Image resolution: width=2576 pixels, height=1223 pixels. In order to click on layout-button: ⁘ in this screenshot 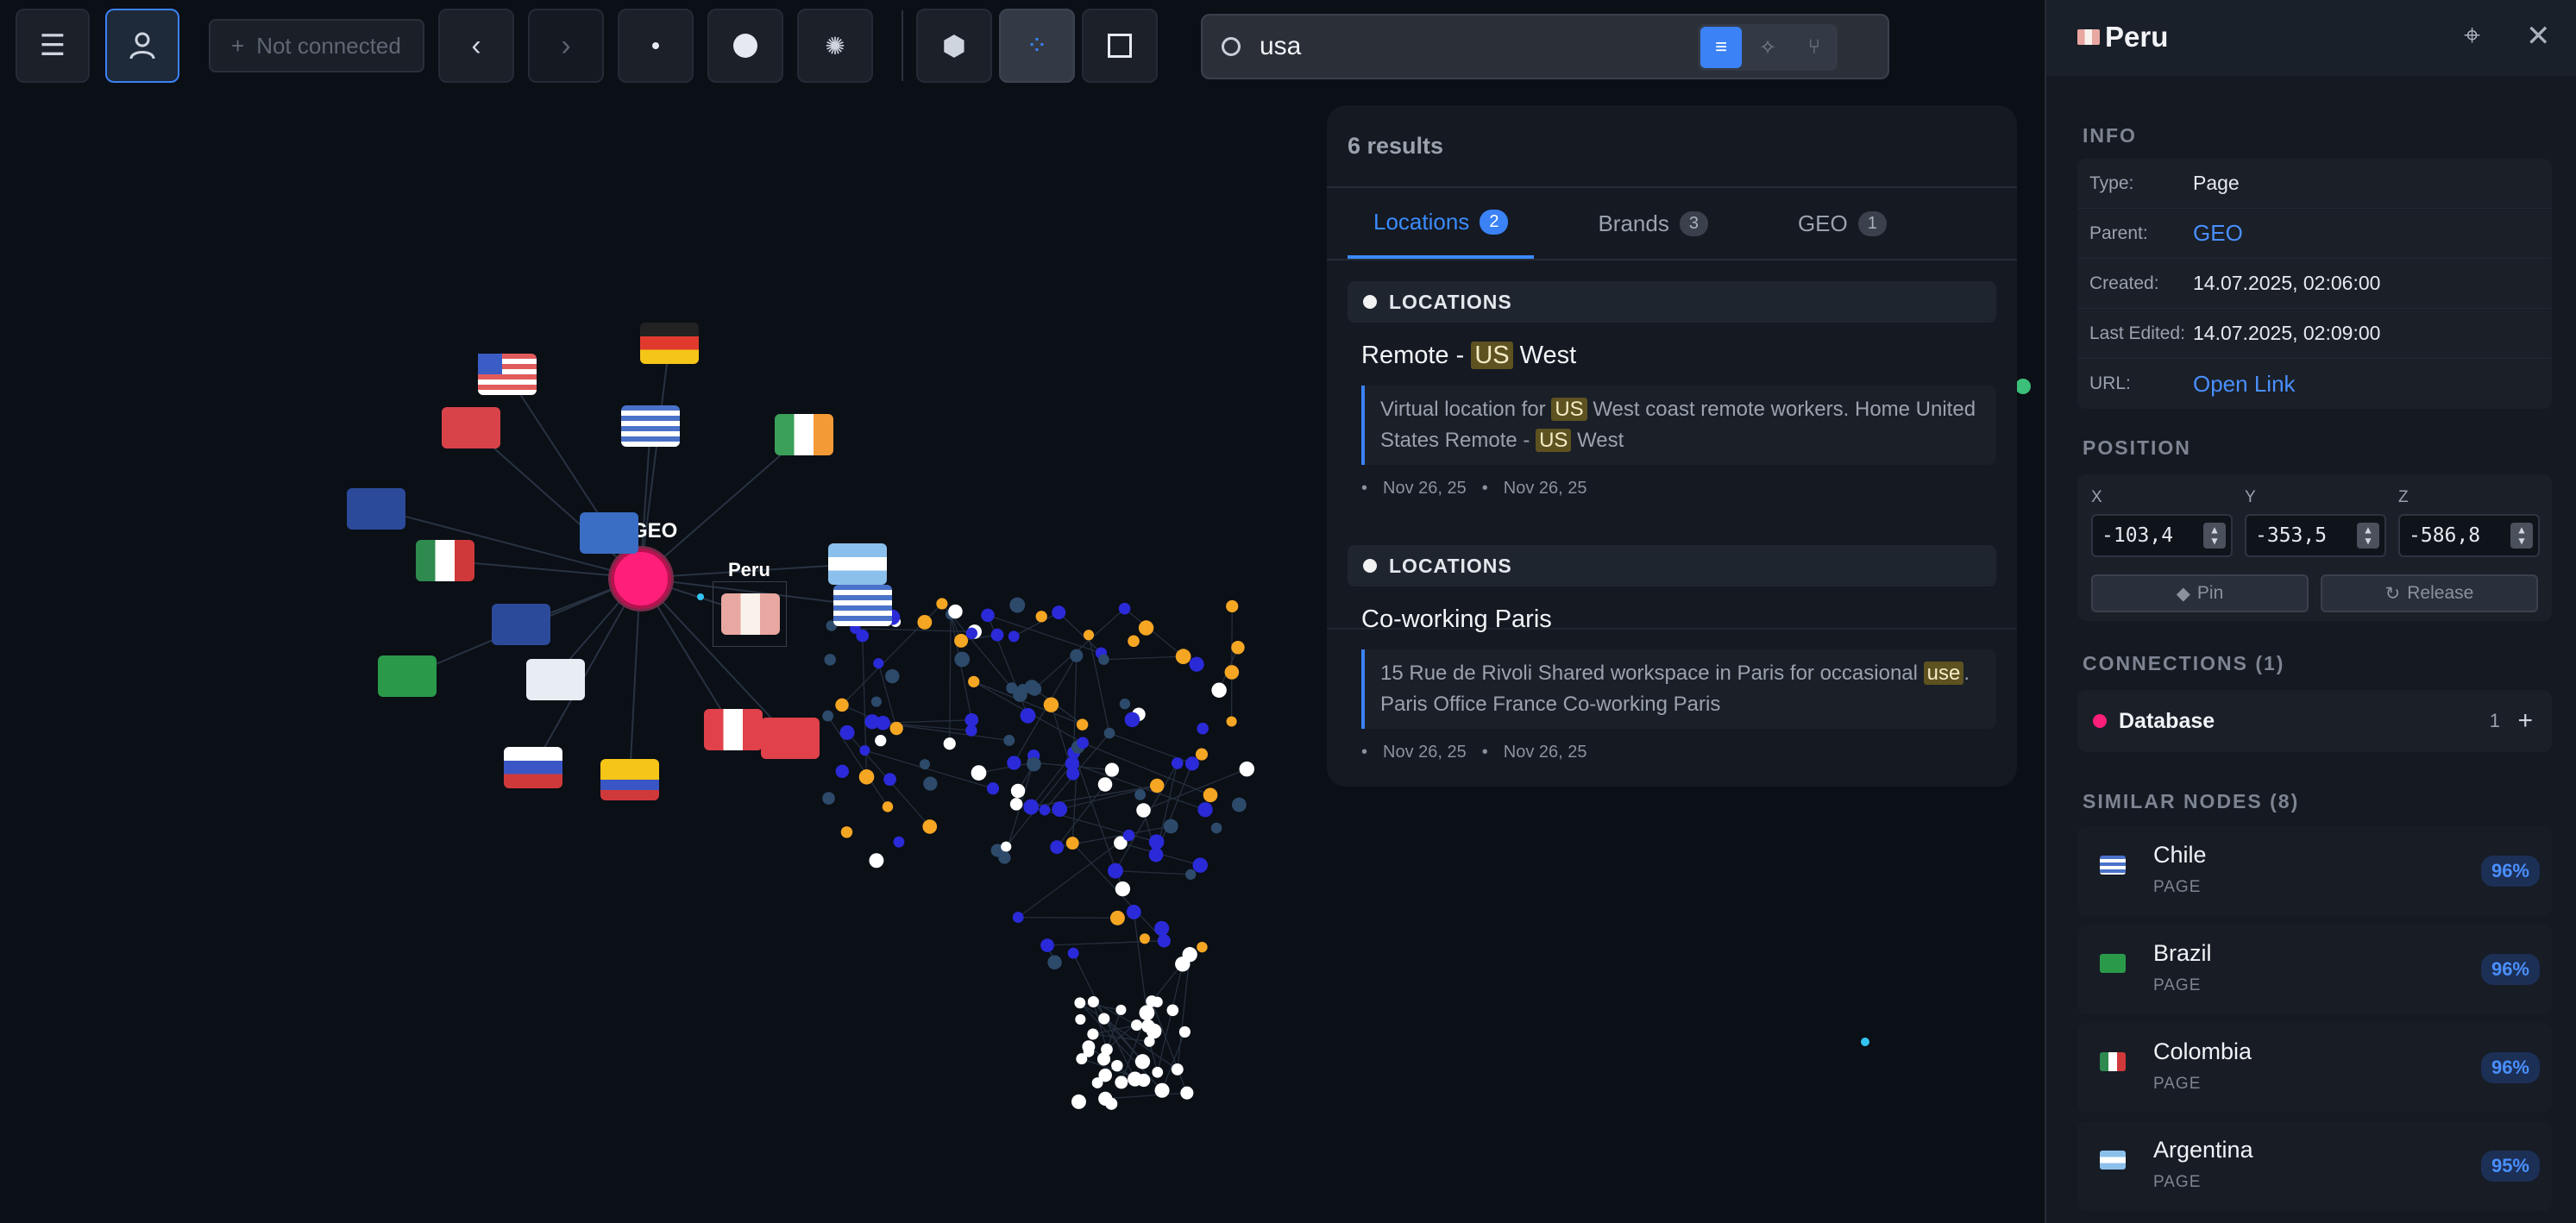, I will do `click(1037, 46)`.